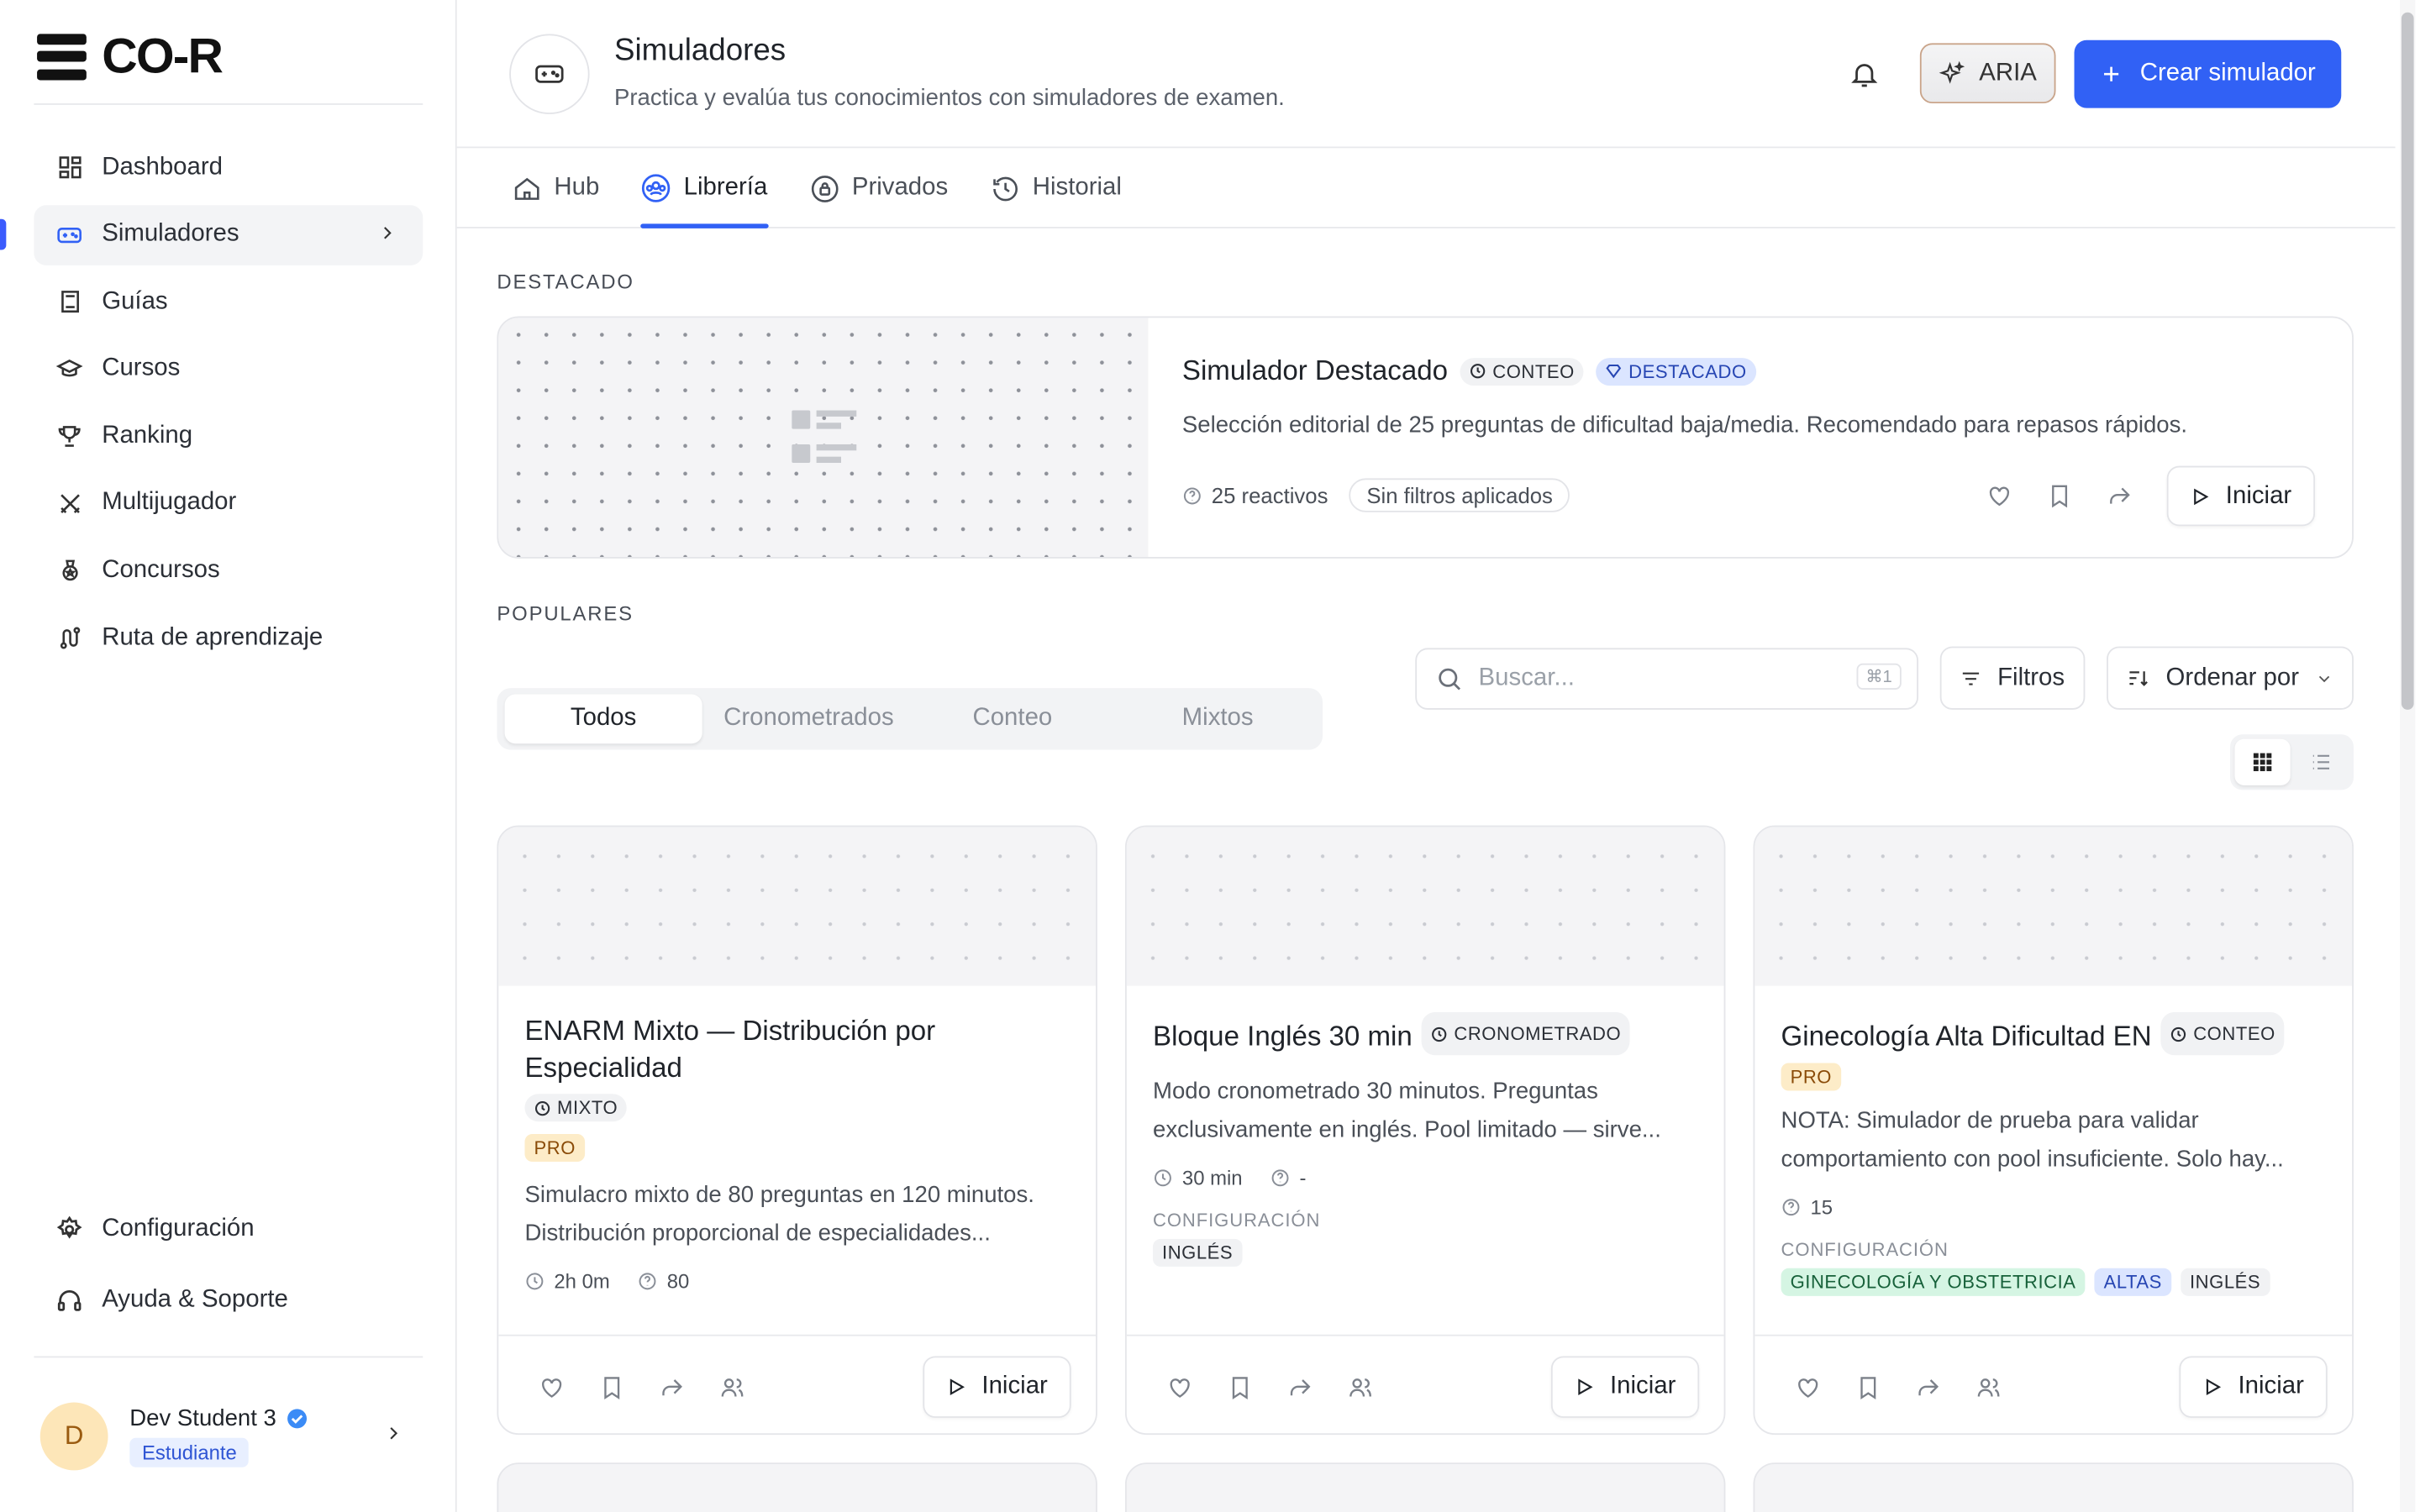 Image resolution: width=2420 pixels, height=1512 pixels. What do you see at coordinates (228, 504) in the screenshot?
I see `sidebar-item-multijugador: Multijugador` at bounding box center [228, 504].